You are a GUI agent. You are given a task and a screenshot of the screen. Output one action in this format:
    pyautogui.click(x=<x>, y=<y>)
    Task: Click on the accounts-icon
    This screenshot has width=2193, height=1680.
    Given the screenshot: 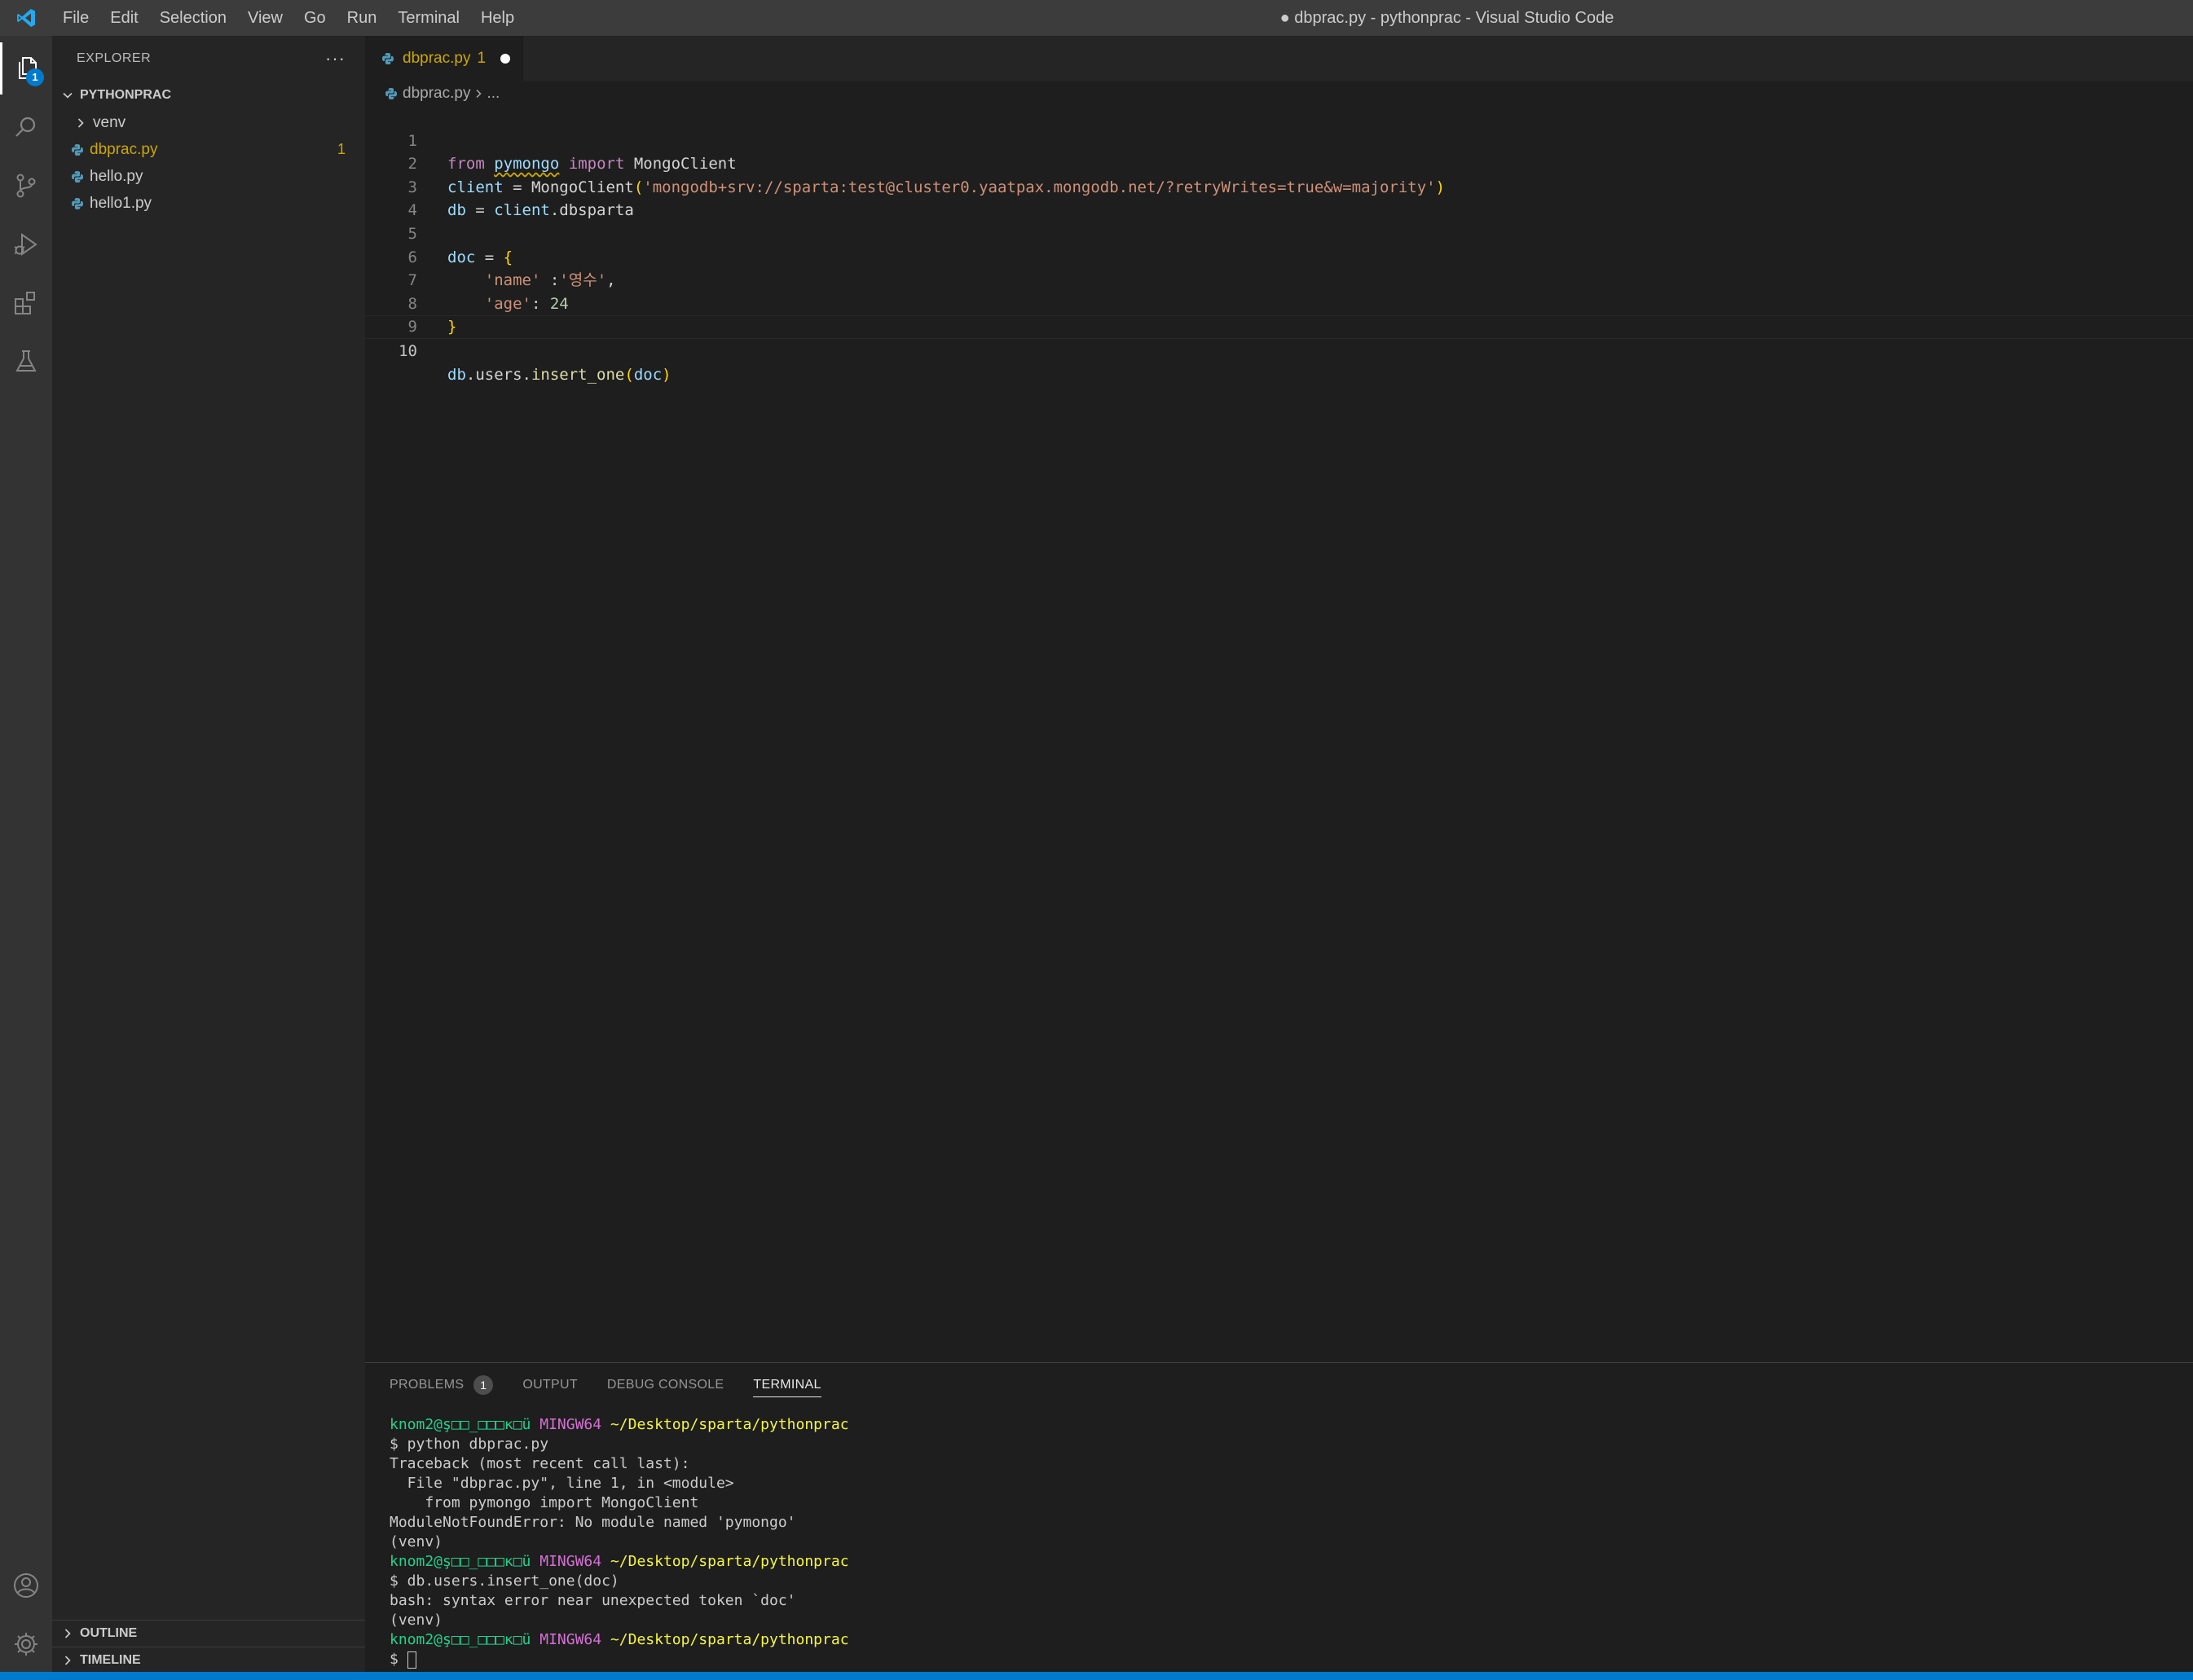 What is the action you would take?
    pyautogui.click(x=26, y=1585)
    